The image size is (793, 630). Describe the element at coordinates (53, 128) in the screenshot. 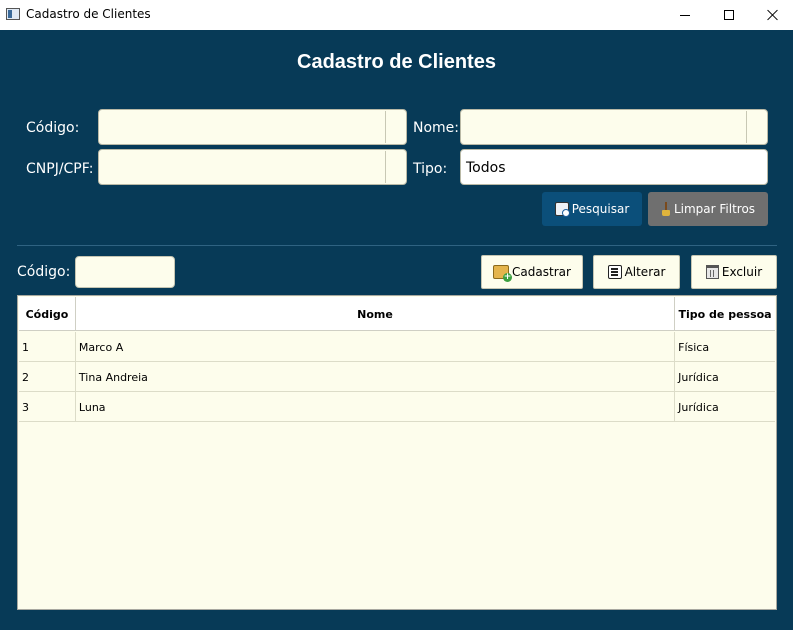

I see `codigo-filter-label: Código:` at that location.